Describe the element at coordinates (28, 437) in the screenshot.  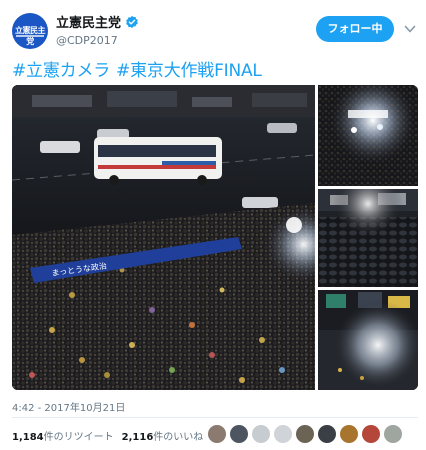
I see `retweets-count: 1,184` at that location.